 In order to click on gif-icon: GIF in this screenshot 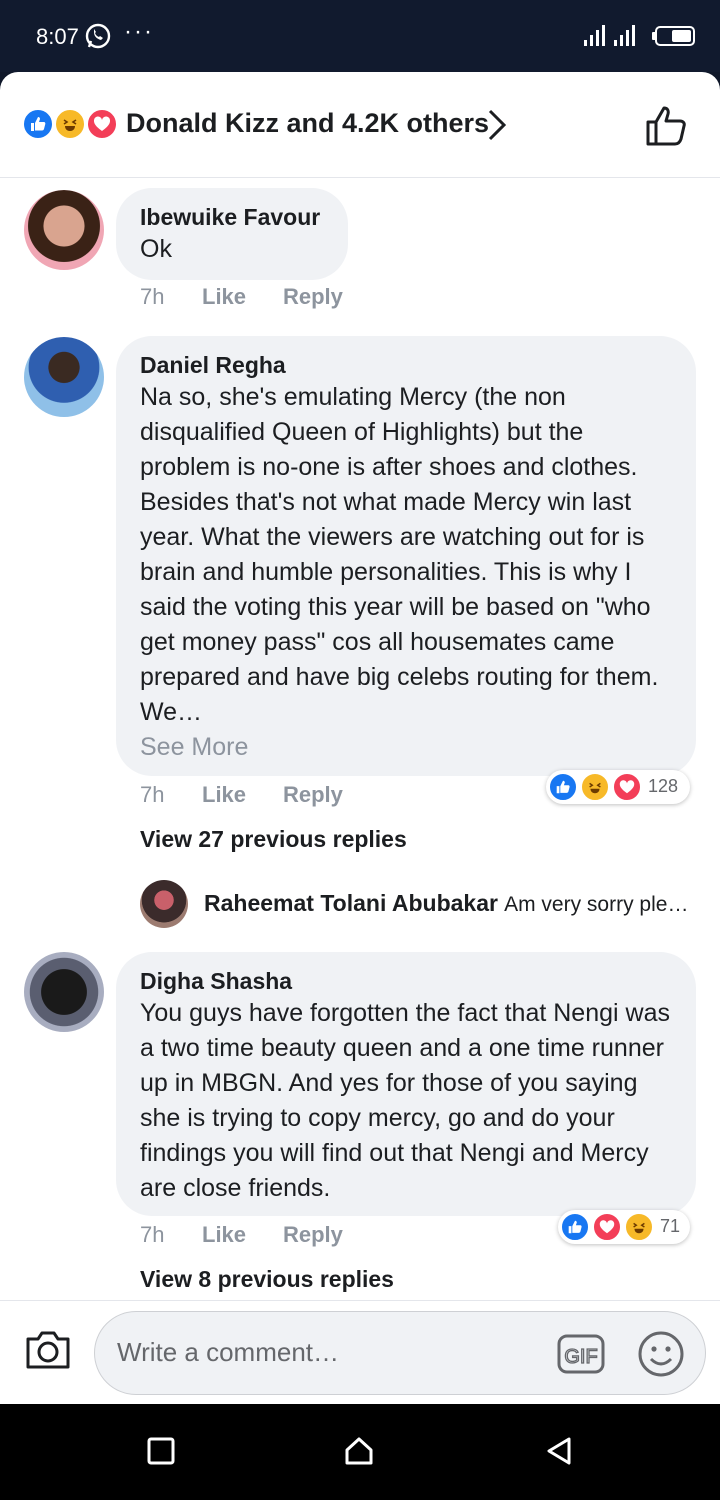, I will do `click(581, 1354)`.